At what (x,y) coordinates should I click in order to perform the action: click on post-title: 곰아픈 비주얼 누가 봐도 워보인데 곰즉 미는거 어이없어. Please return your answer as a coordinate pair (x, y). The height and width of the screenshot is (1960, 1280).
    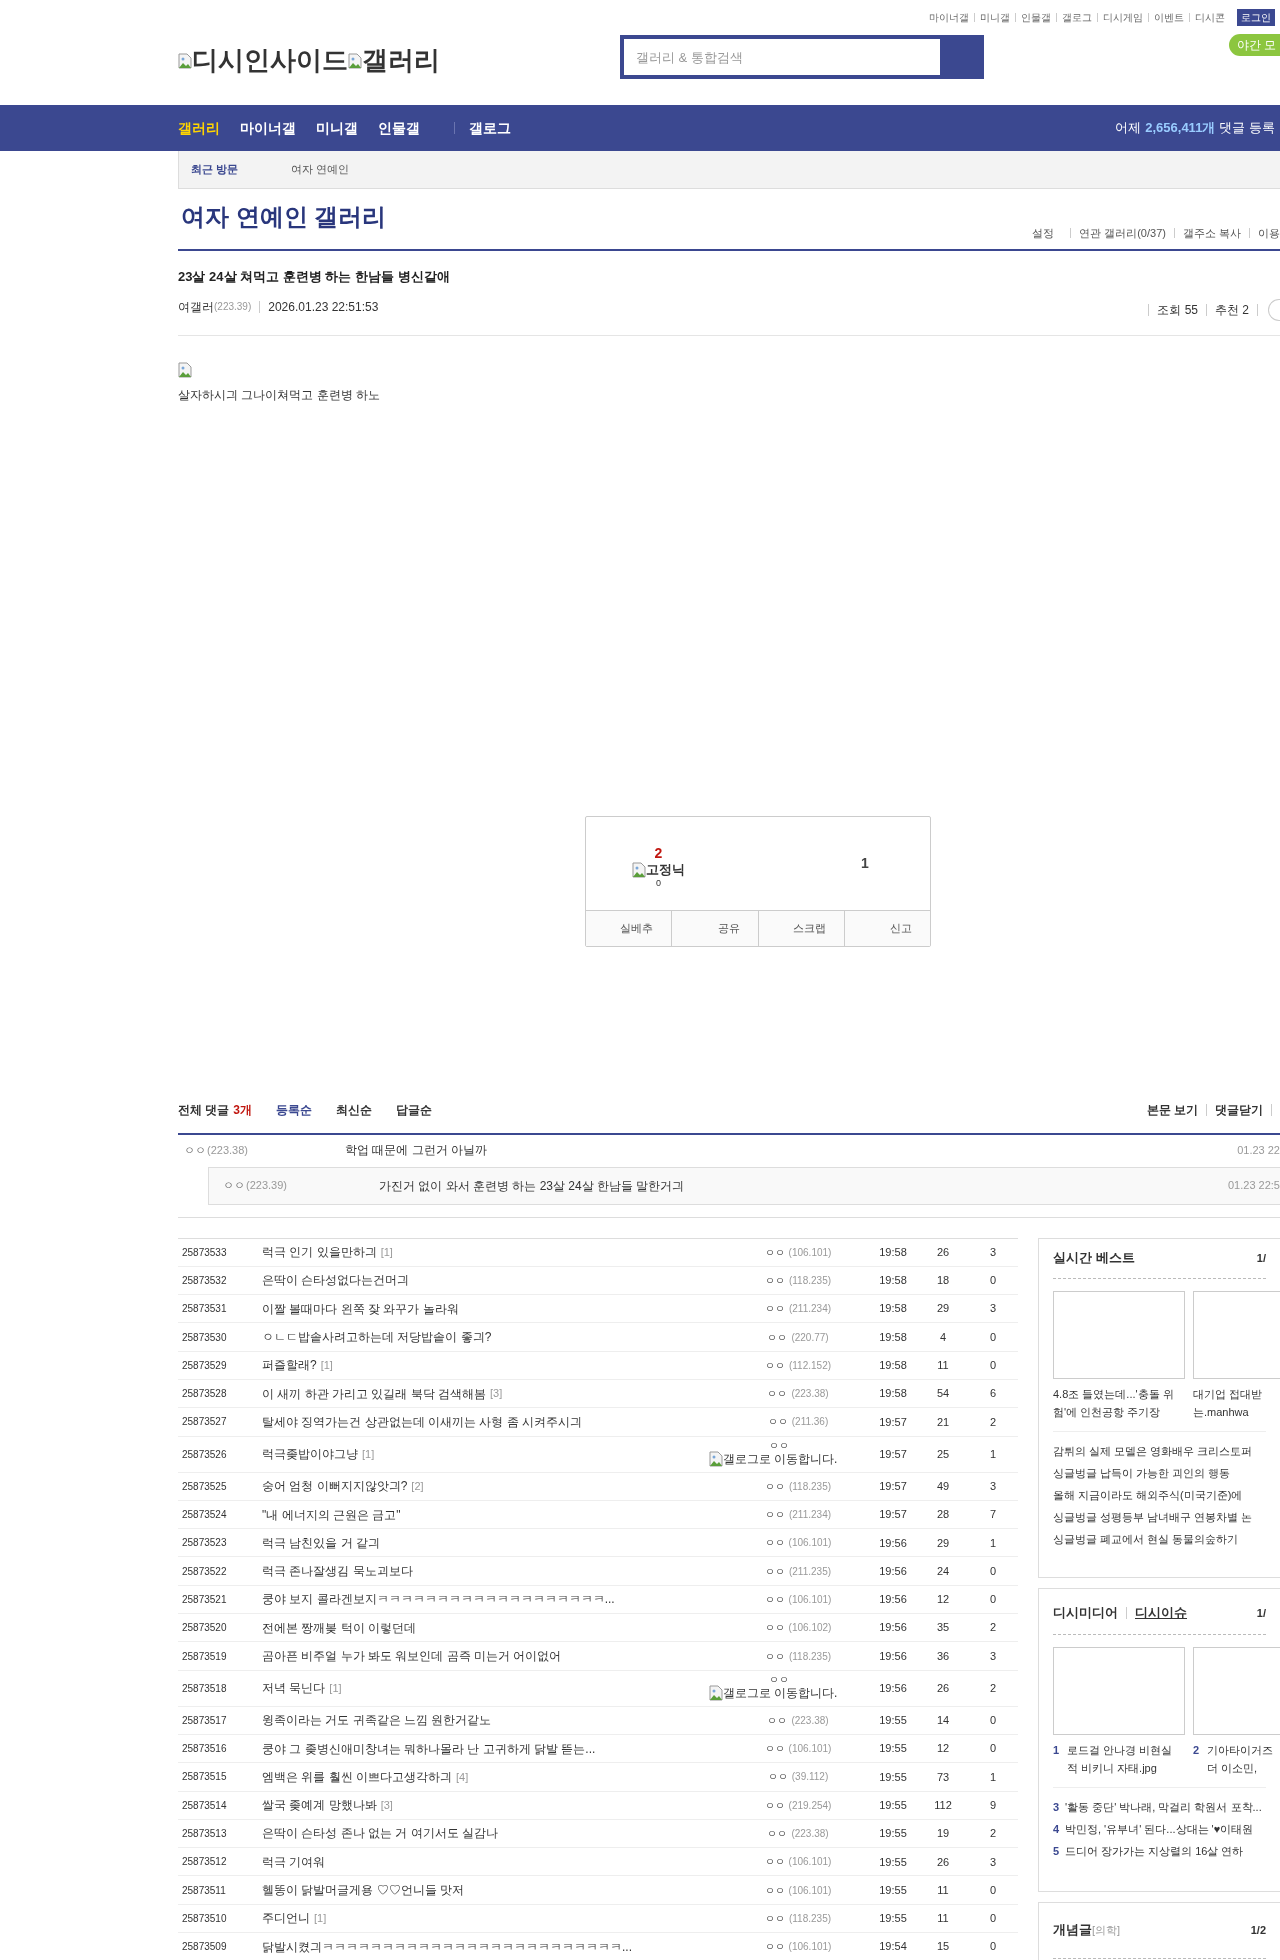
    Looking at the image, I should click on (412, 1656).